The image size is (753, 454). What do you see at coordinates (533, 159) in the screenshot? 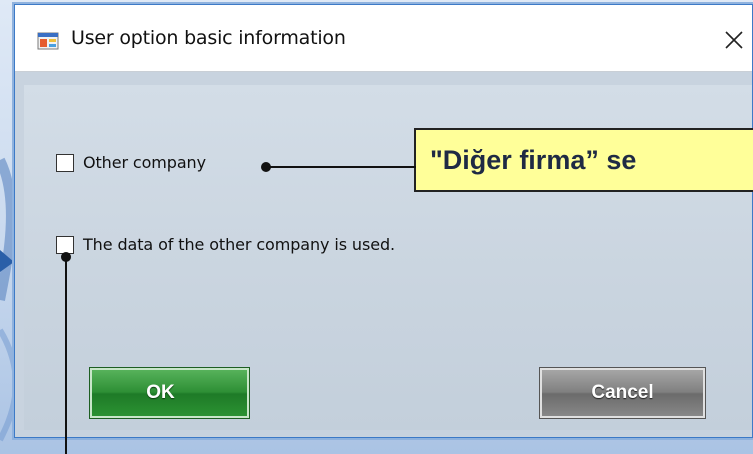
I see `annotation-callout-text: "Diğer firma” se` at bounding box center [533, 159].